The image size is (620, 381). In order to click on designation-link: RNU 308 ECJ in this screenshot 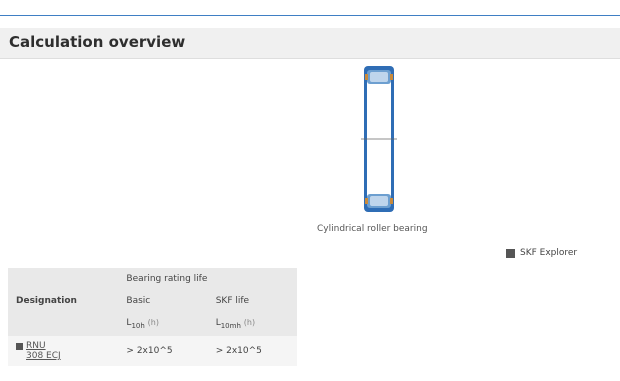, I will do `click(45, 351)`.